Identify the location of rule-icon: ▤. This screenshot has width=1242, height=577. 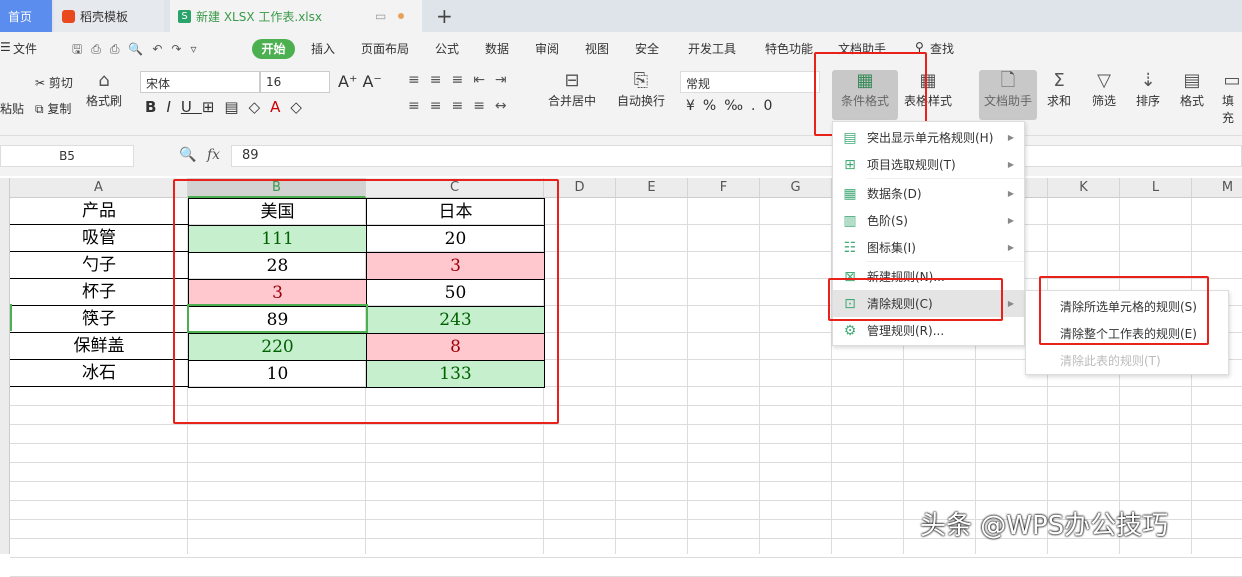
(850, 137).